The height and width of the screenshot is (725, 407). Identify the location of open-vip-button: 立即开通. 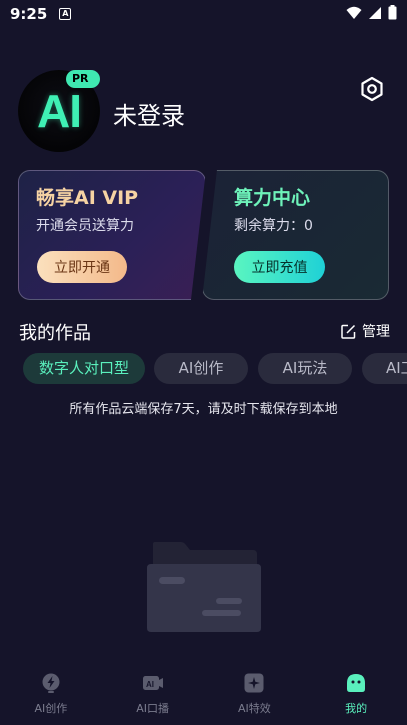
(82, 267).